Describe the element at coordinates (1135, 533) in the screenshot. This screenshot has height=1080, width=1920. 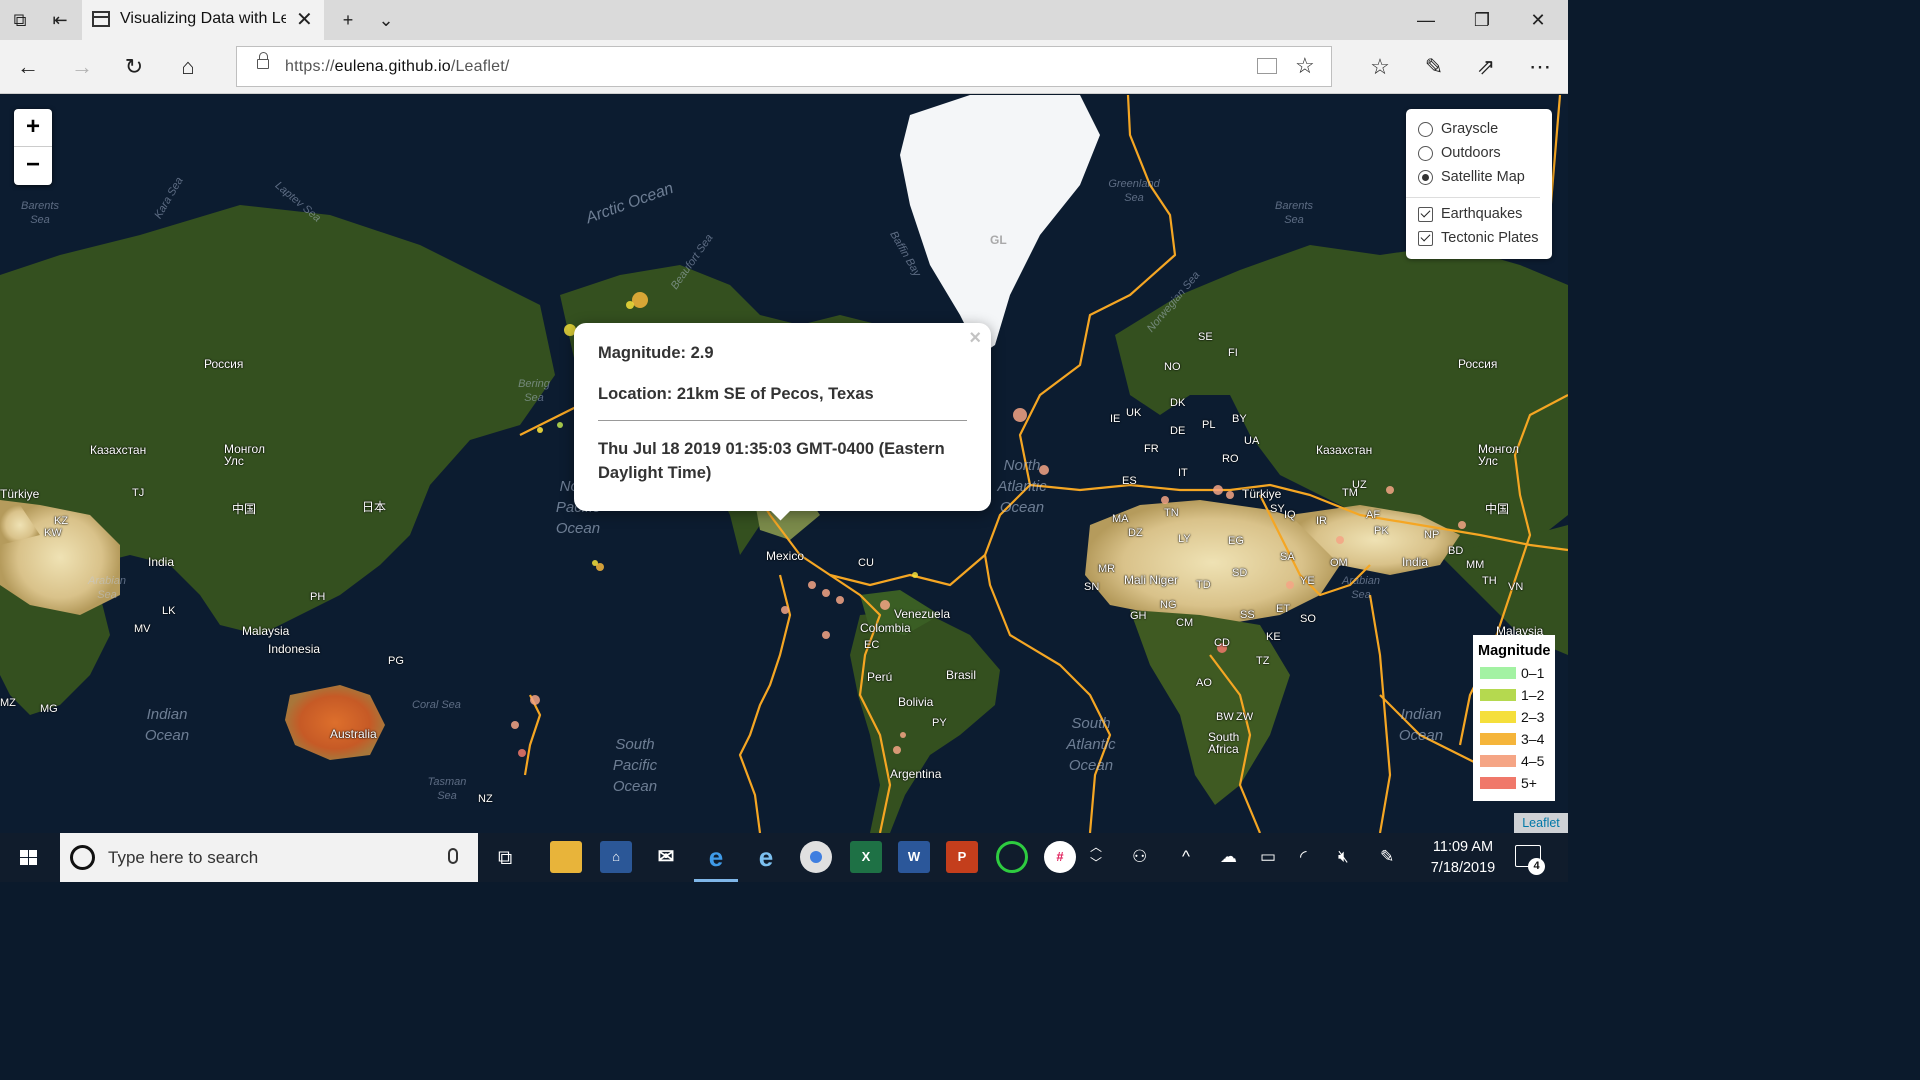
I see `country-code-label: DZ` at that location.